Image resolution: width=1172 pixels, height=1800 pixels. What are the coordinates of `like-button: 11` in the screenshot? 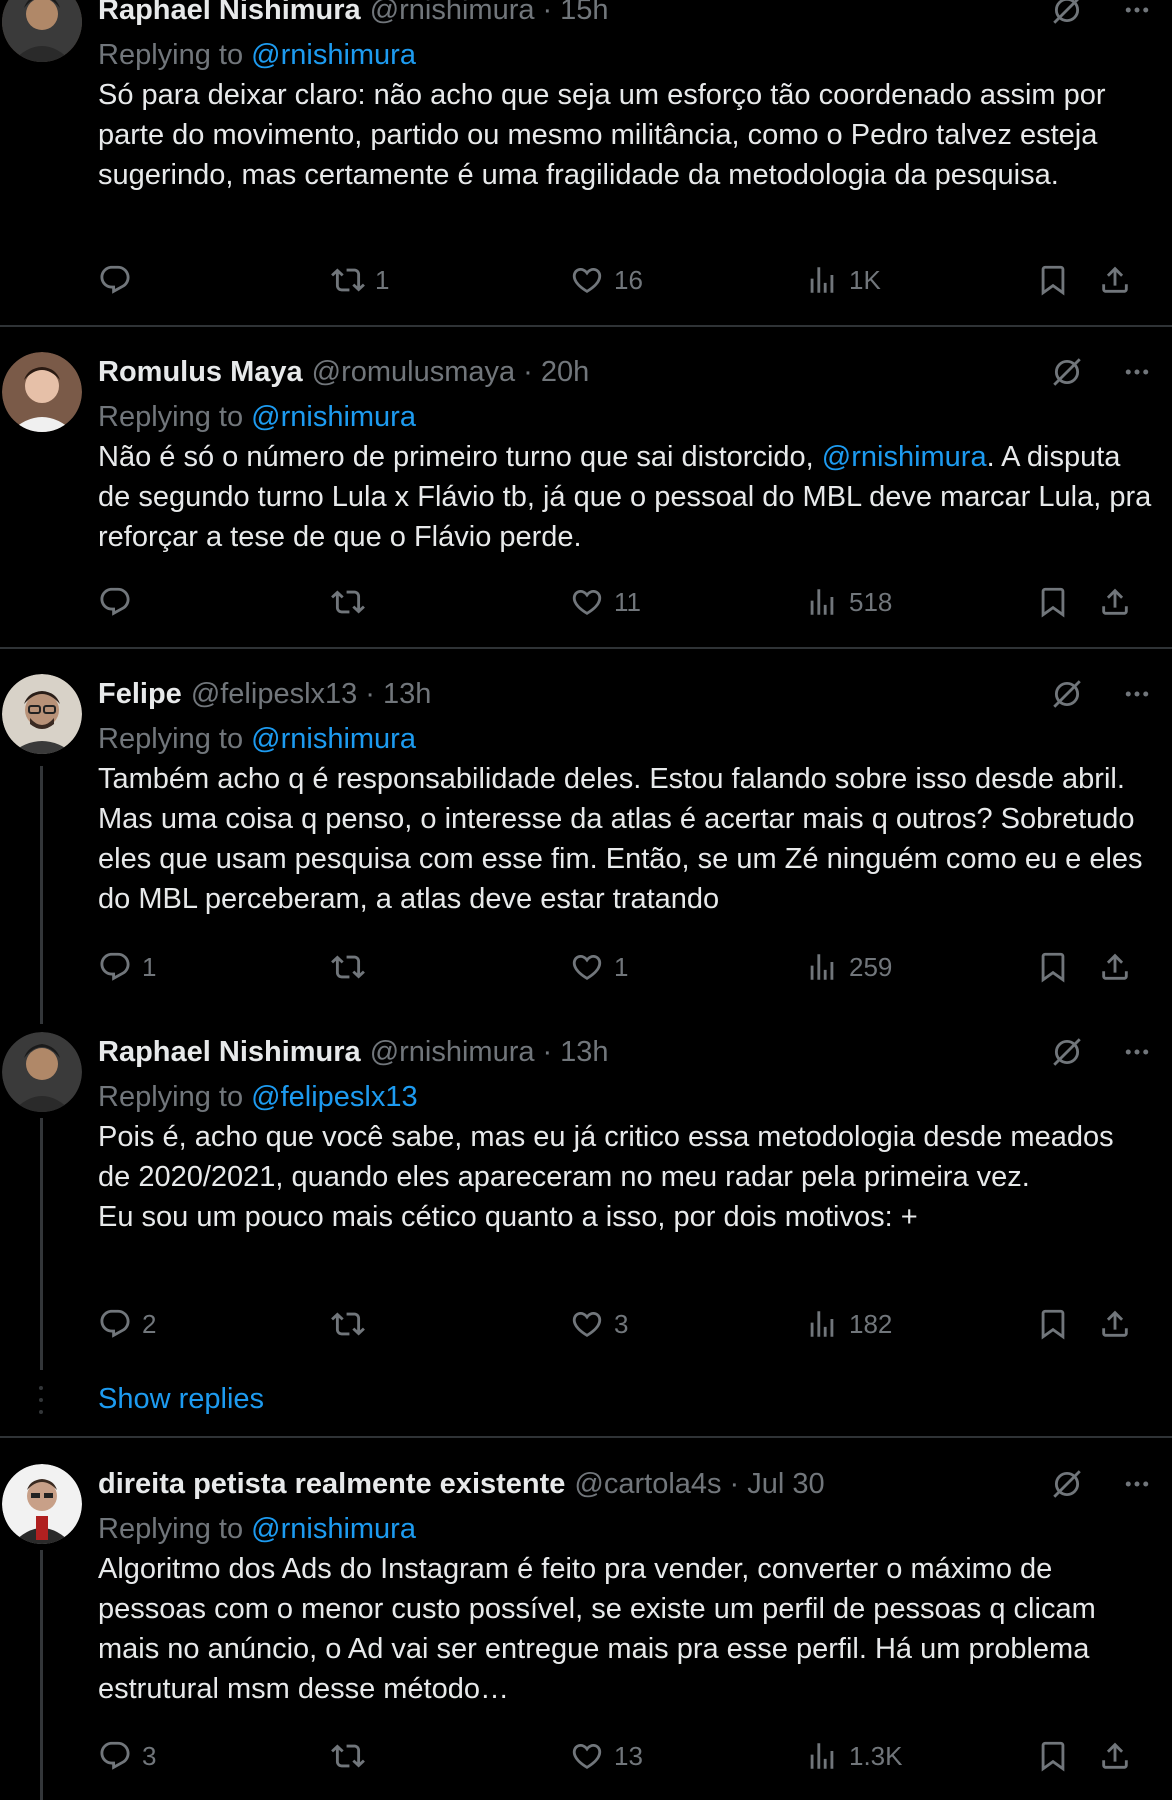 It's located at (605, 602).